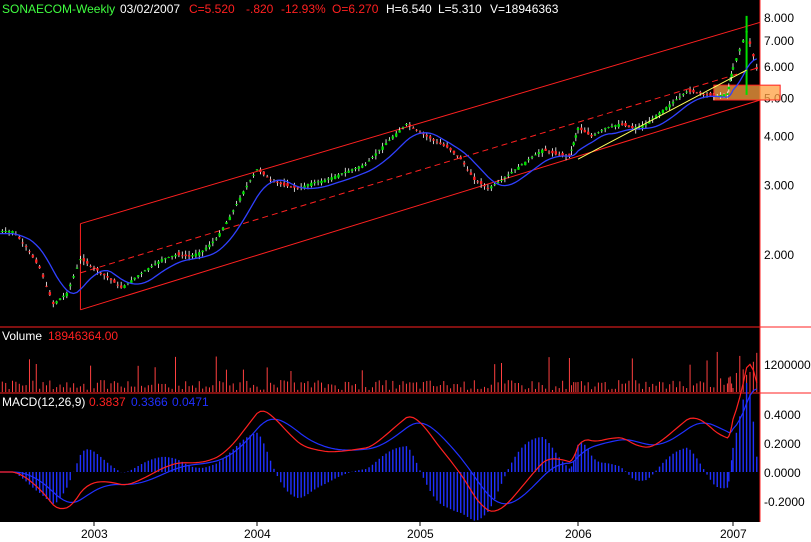 Image resolution: width=811 pixels, height=542 pixels. I want to click on macd-value: 0.3837, so click(107, 402).